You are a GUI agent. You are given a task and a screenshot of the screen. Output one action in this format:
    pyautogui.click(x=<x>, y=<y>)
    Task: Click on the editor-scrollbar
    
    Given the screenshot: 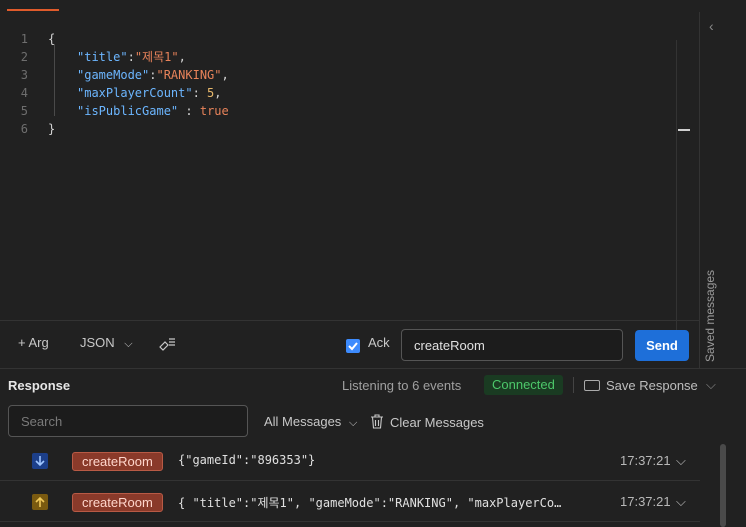 What is the action you would take?
    pyautogui.click(x=683, y=185)
    